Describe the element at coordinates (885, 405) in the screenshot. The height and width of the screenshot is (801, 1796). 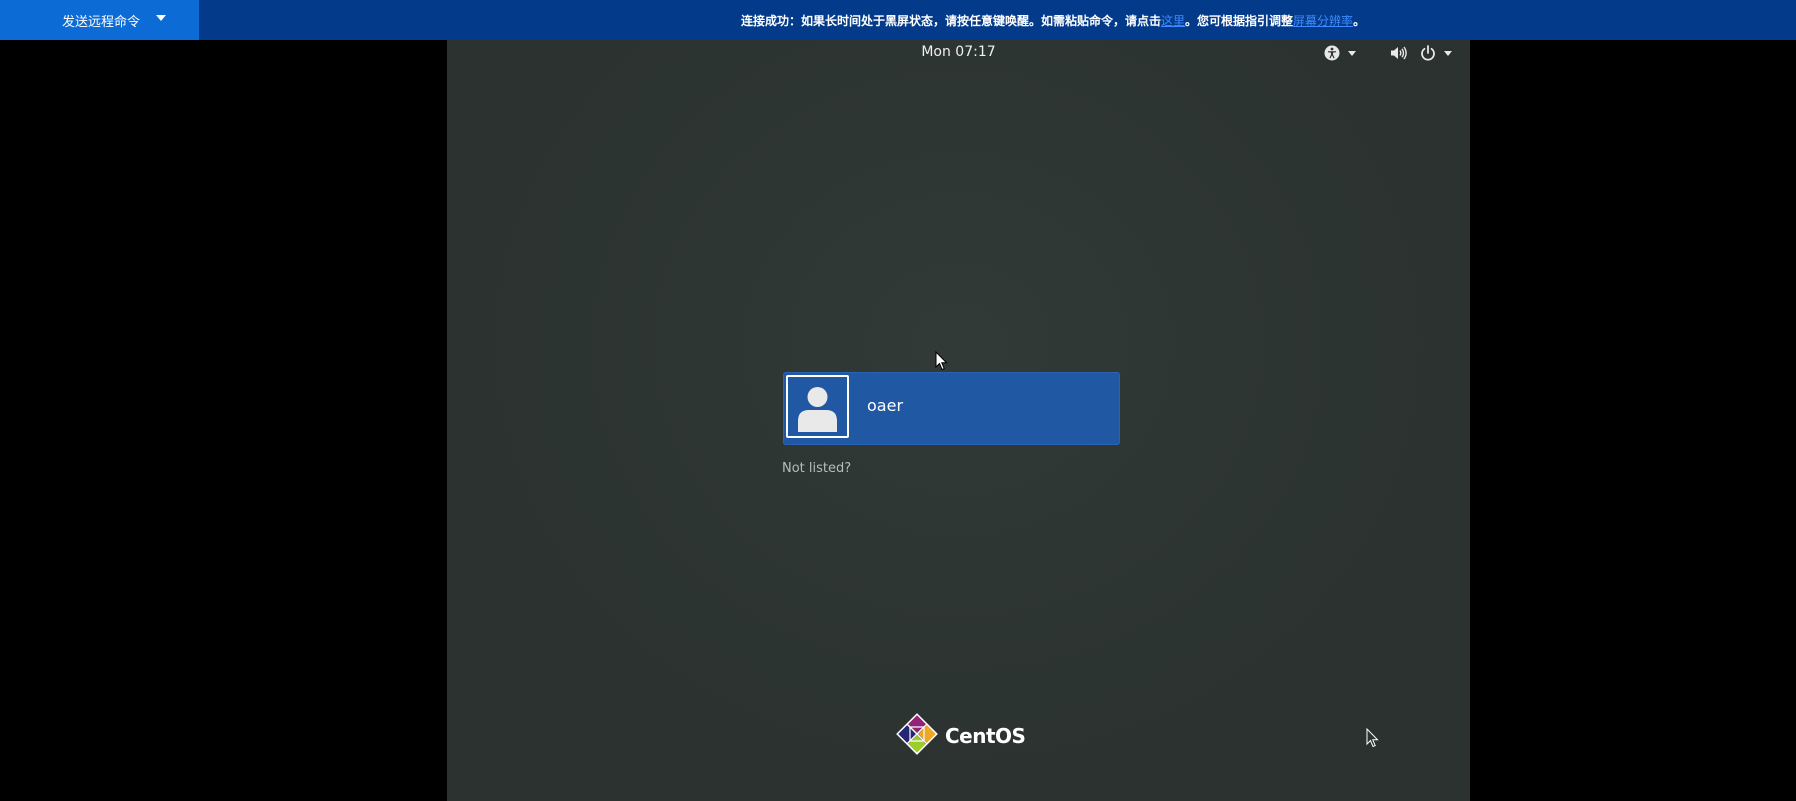
I see `user-name: oaer` at that location.